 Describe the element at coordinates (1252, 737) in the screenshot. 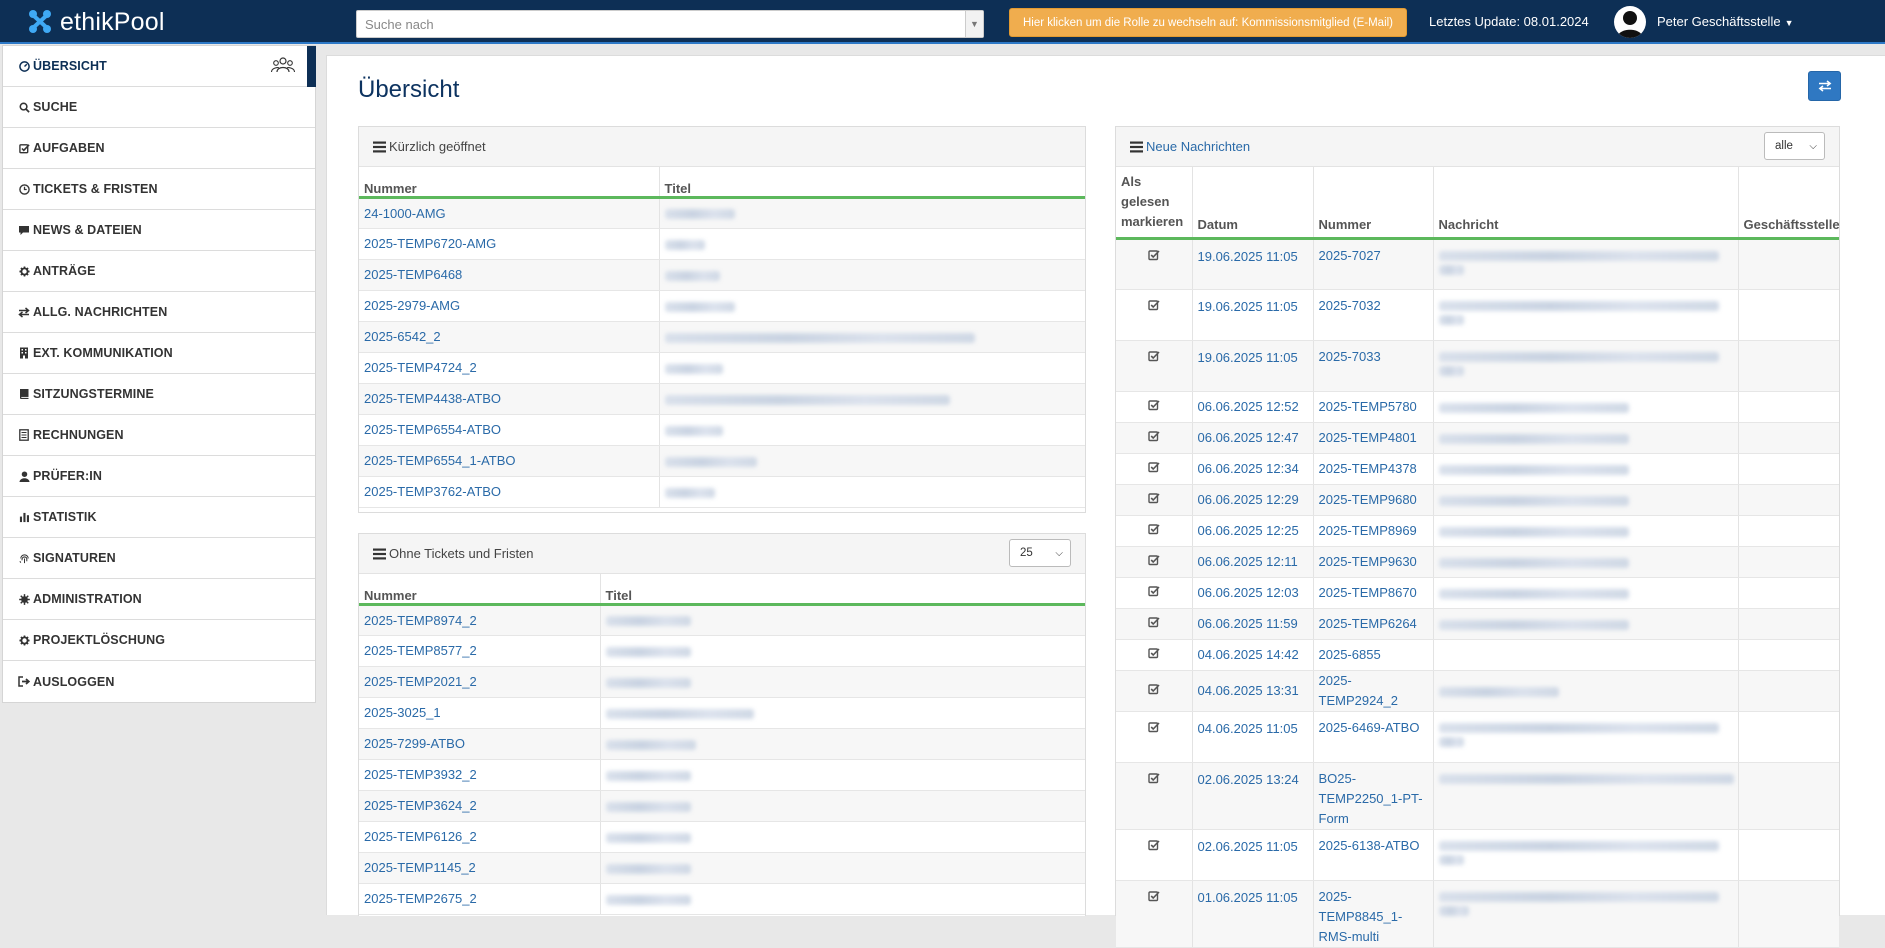

I see `message-date: 04.06.2025 11:05` at that location.